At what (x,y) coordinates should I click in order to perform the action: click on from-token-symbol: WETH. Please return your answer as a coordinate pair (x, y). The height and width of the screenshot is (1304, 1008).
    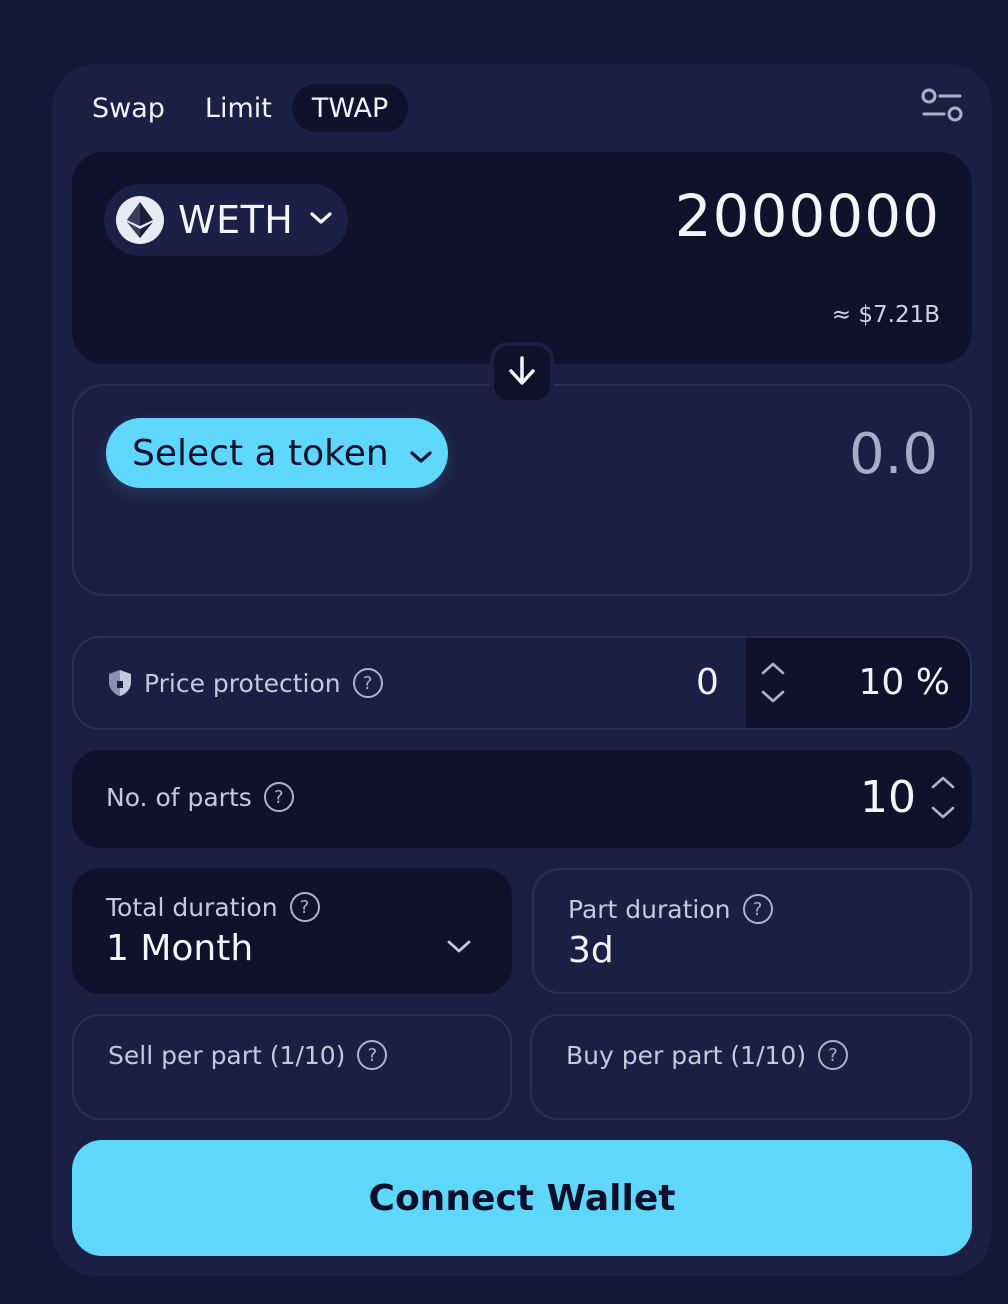
    Looking at the image, I should click on (236, 220).